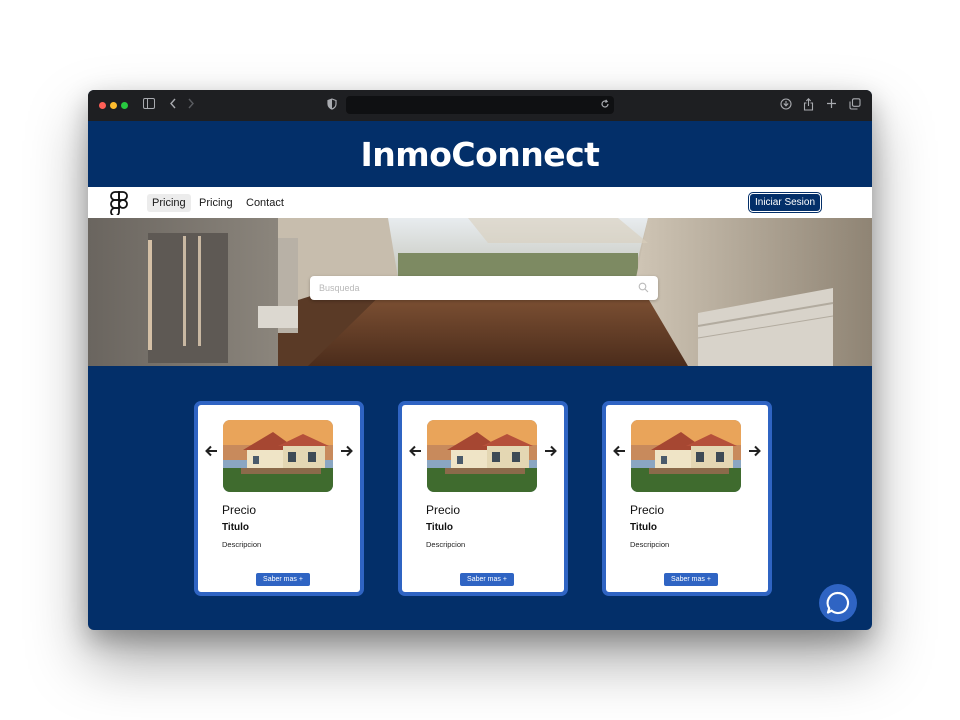 The width and height of the screenshot is (960, 720). I want to click on site-title: InmoConnect, so click(480, 154).